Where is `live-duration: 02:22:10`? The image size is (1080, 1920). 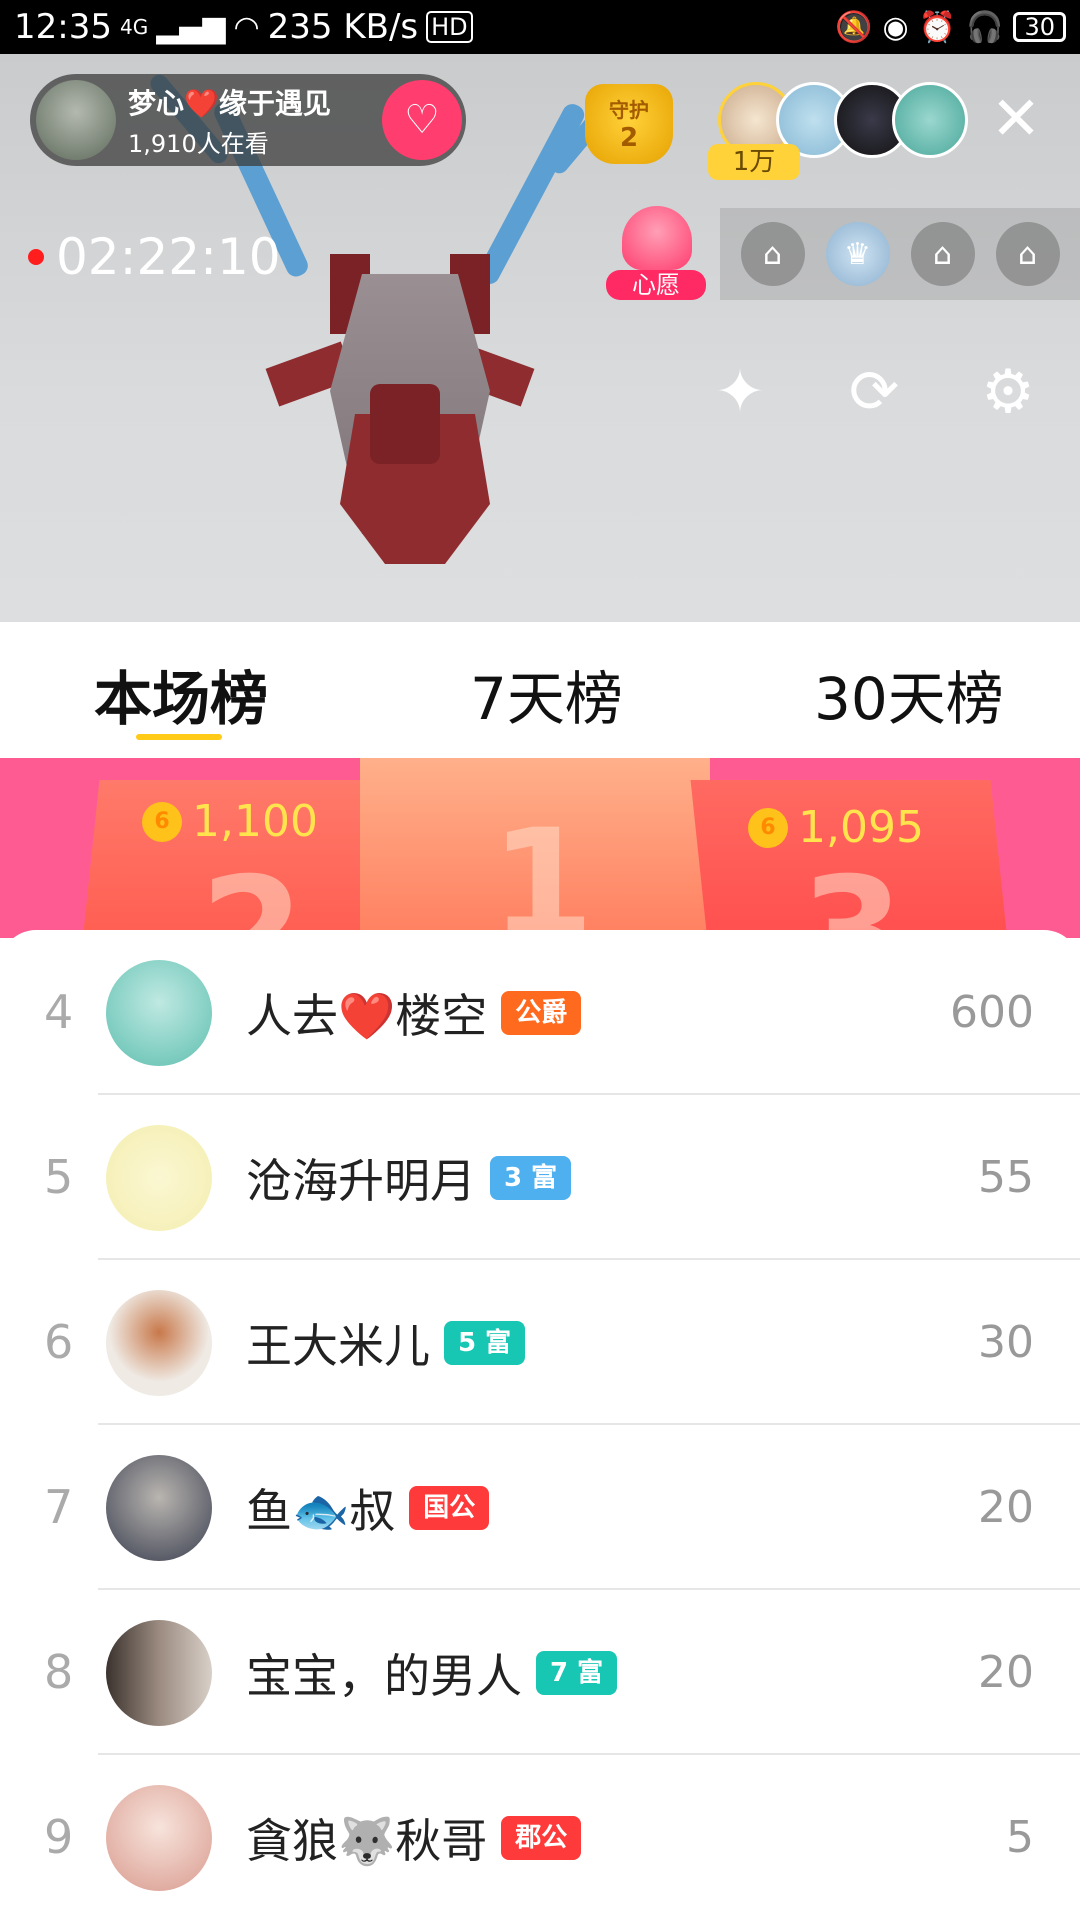
live-duration: 02:22:10 is located at coordinates (168, 257).